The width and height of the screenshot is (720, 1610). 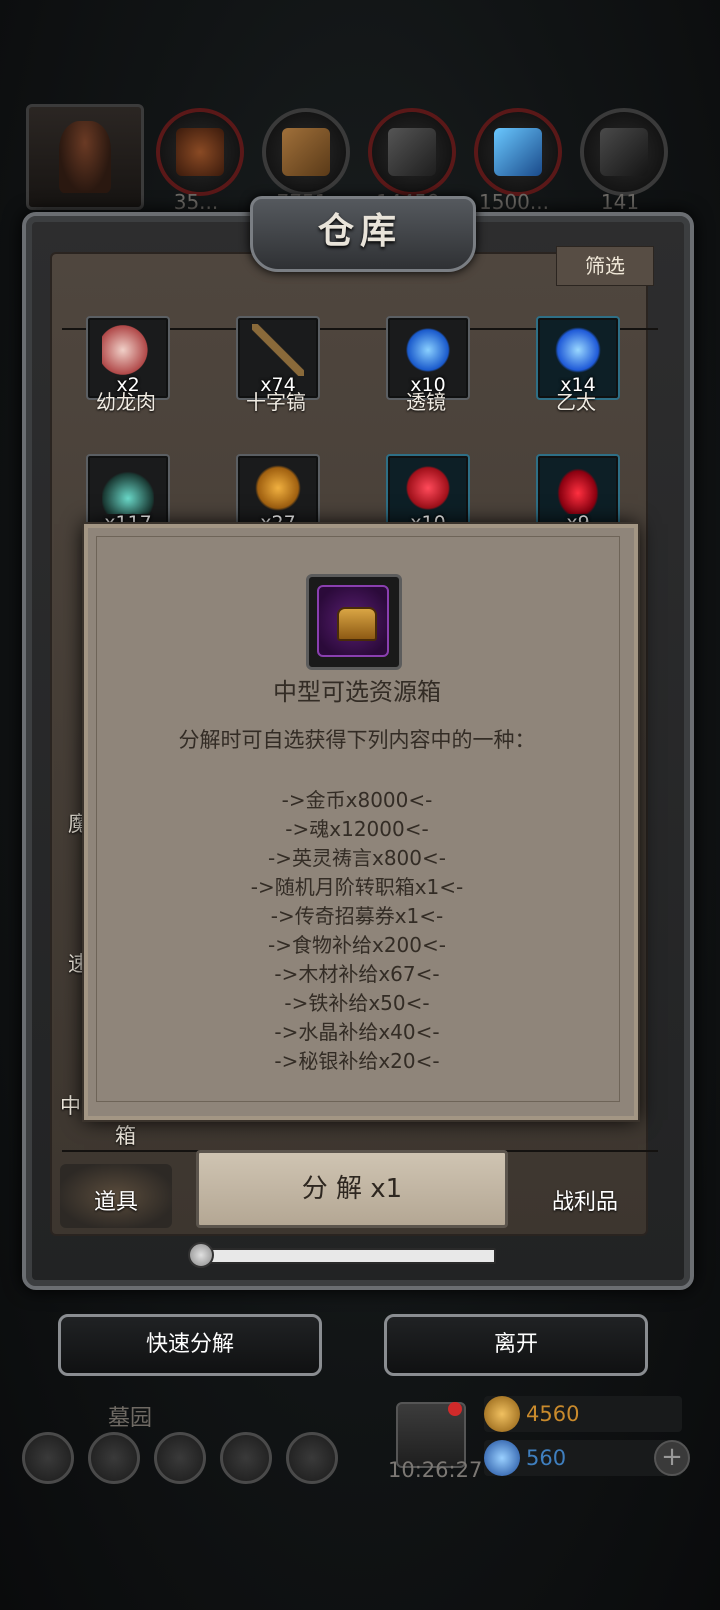 What do you see at coordinates (435, 1470) in the screenshot?
I see `clock-time: 10:26:27` at bounding box center [435, 1470].